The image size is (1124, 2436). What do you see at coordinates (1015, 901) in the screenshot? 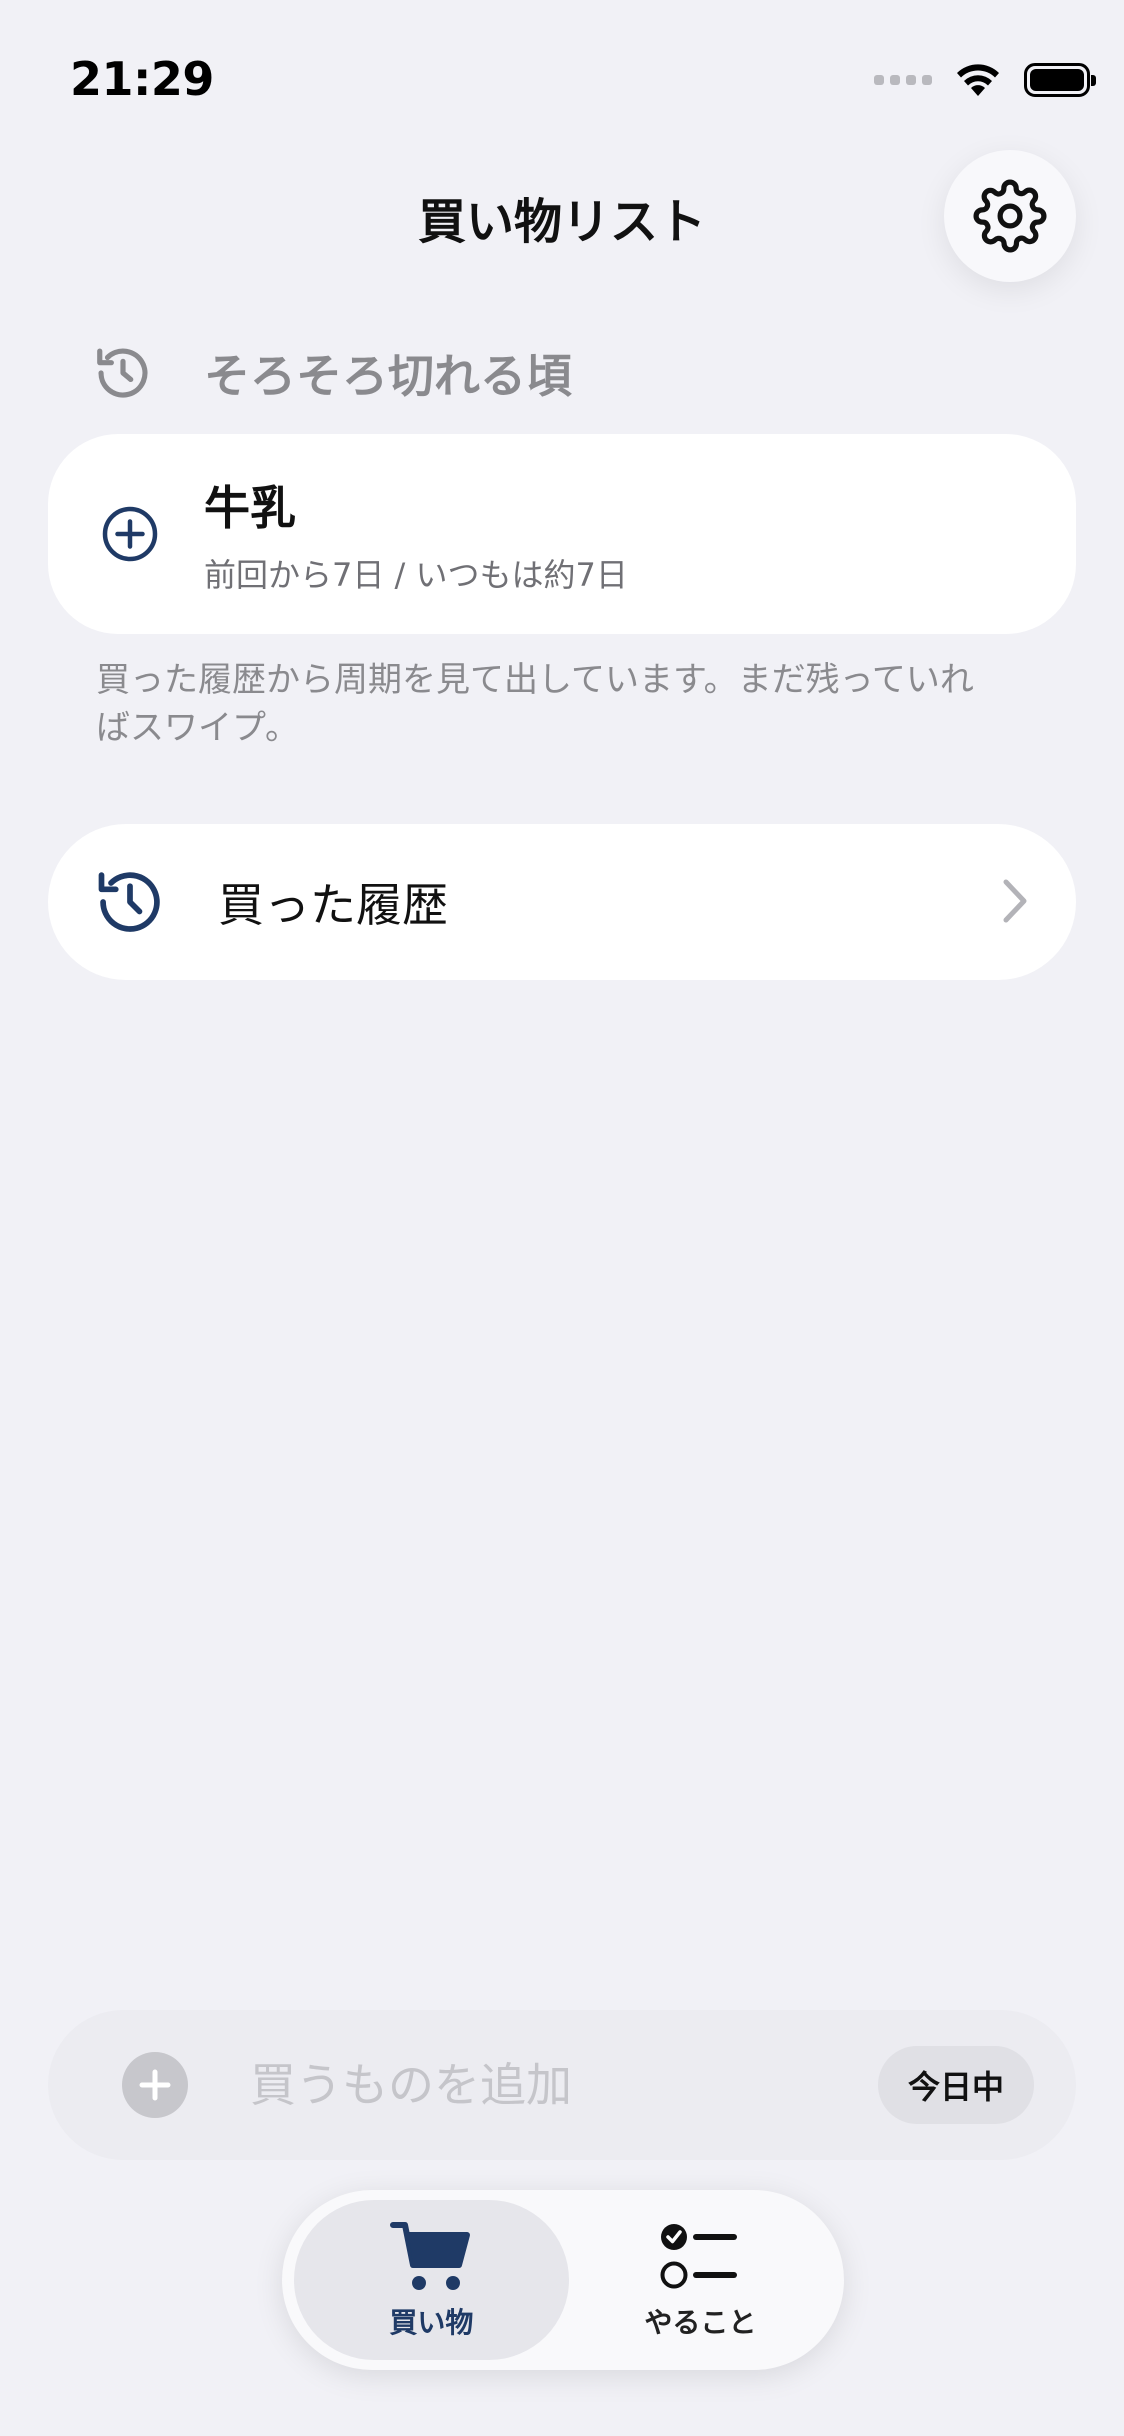
I see `chevron-right-icon` at bounding box center [1015, 901].